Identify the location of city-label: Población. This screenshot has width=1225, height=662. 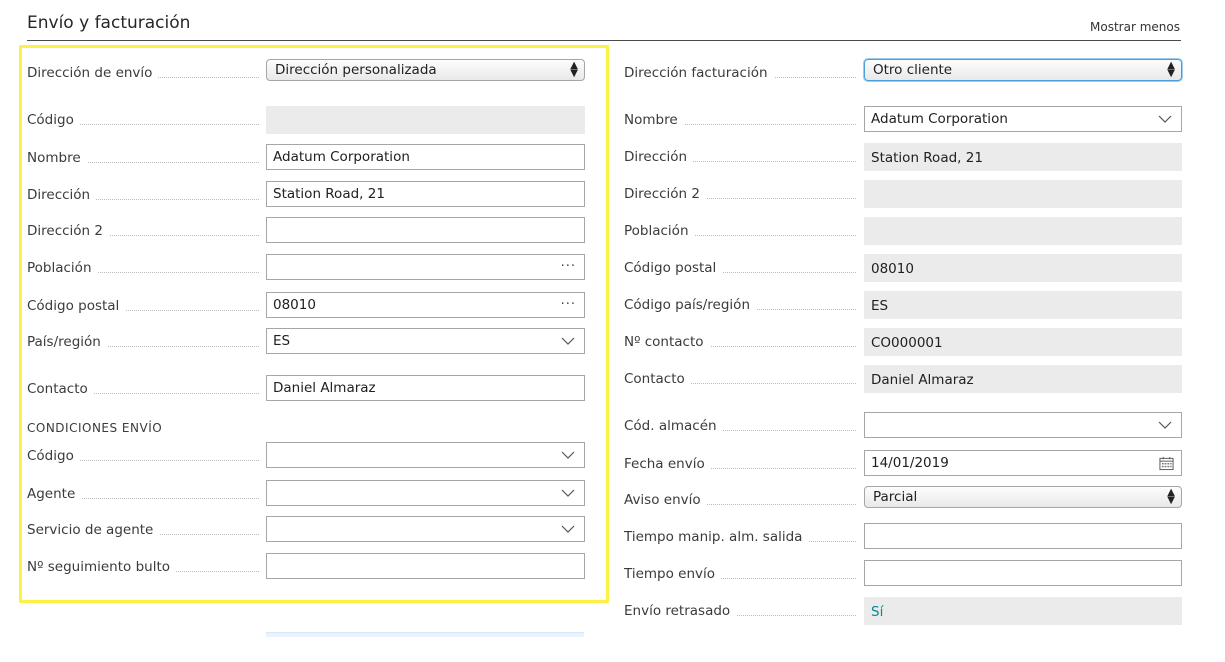
(62, 268).